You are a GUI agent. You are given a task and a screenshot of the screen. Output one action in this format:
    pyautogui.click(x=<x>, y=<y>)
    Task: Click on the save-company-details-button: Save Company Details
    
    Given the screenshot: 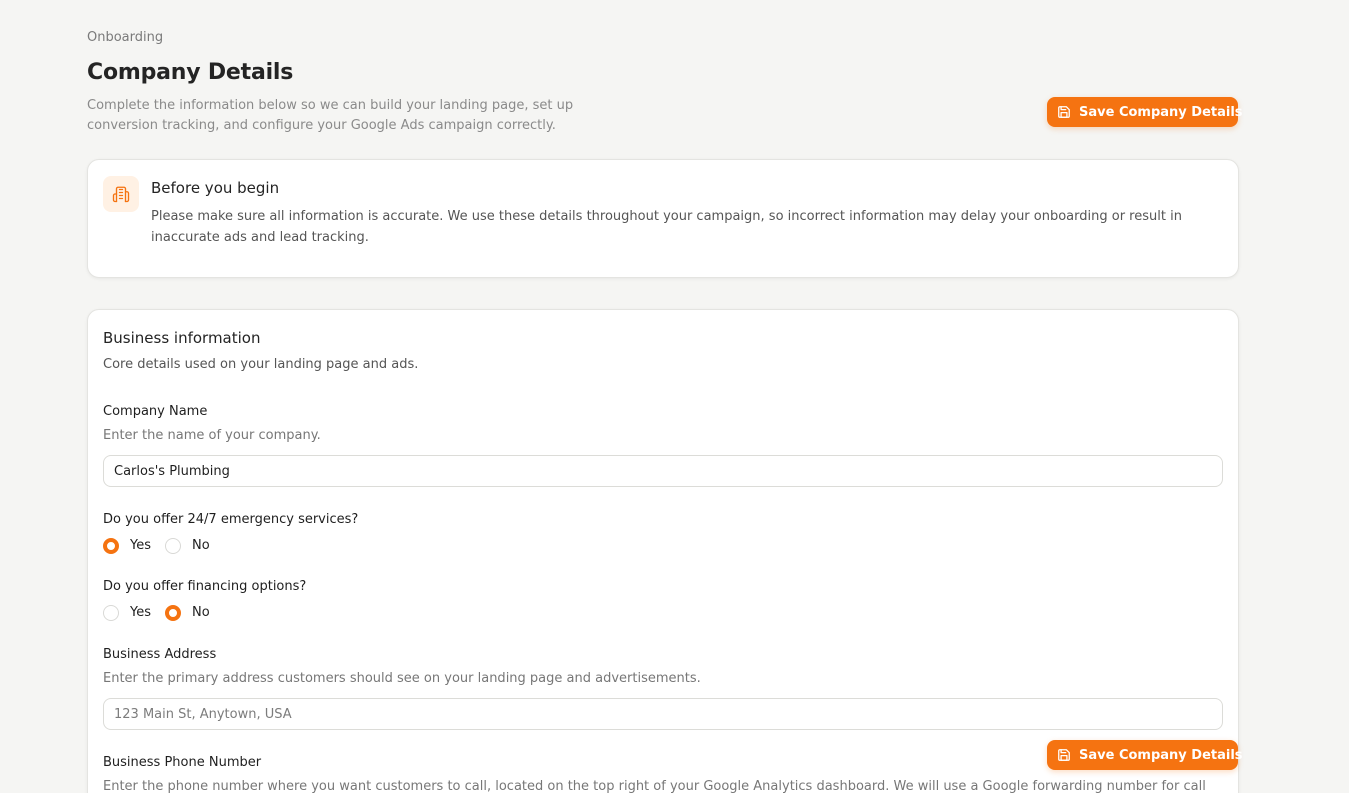 What is the action you would take?
    pyautogui.click(x=1145, y=112)
    